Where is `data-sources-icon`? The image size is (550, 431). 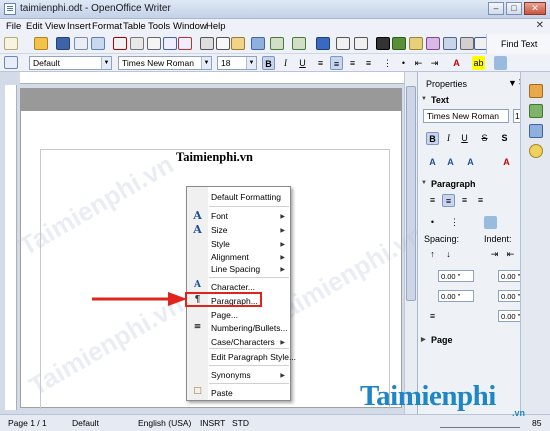 data-sources-icon is located at coordinates (433, 43).